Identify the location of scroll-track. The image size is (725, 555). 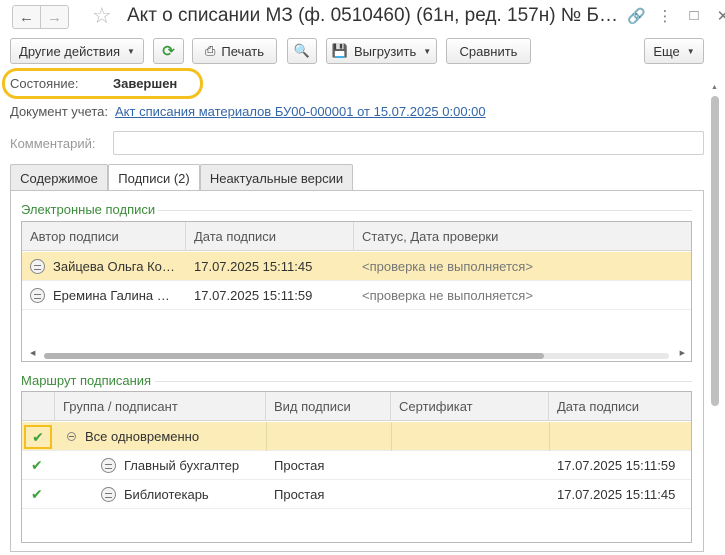
(356, 356).